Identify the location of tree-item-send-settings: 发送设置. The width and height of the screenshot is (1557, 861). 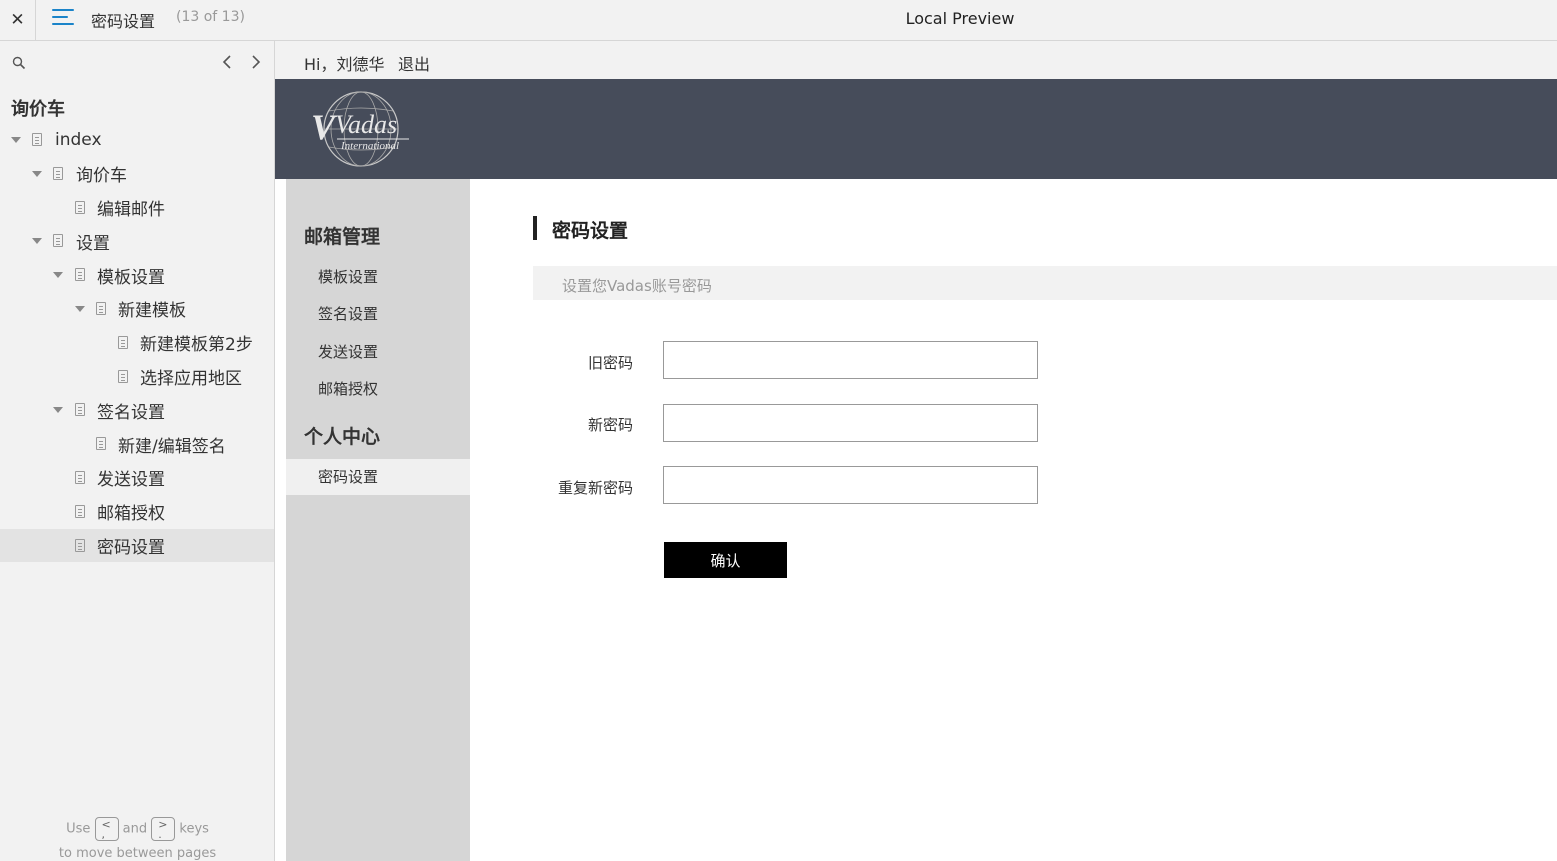
(137, 478).